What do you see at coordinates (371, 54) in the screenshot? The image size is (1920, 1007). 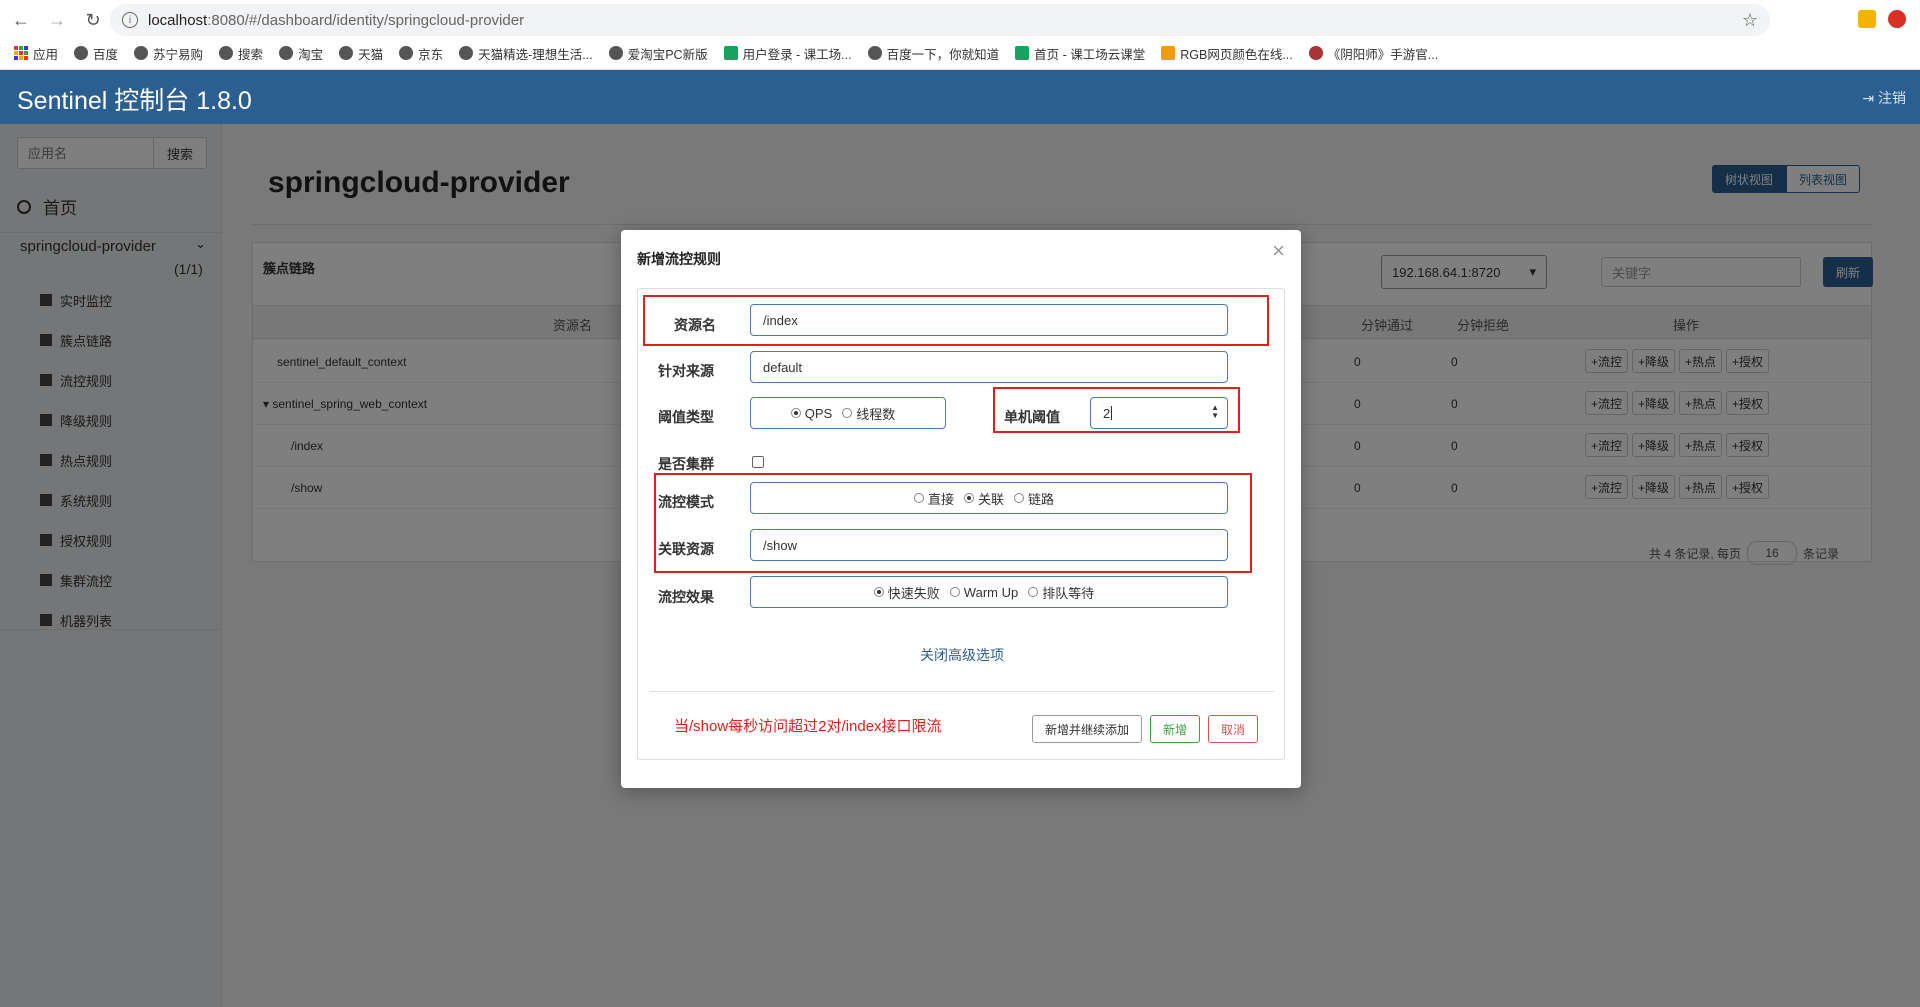 I see `bookmark-label: 天猫` at bounding box center [371, 54].